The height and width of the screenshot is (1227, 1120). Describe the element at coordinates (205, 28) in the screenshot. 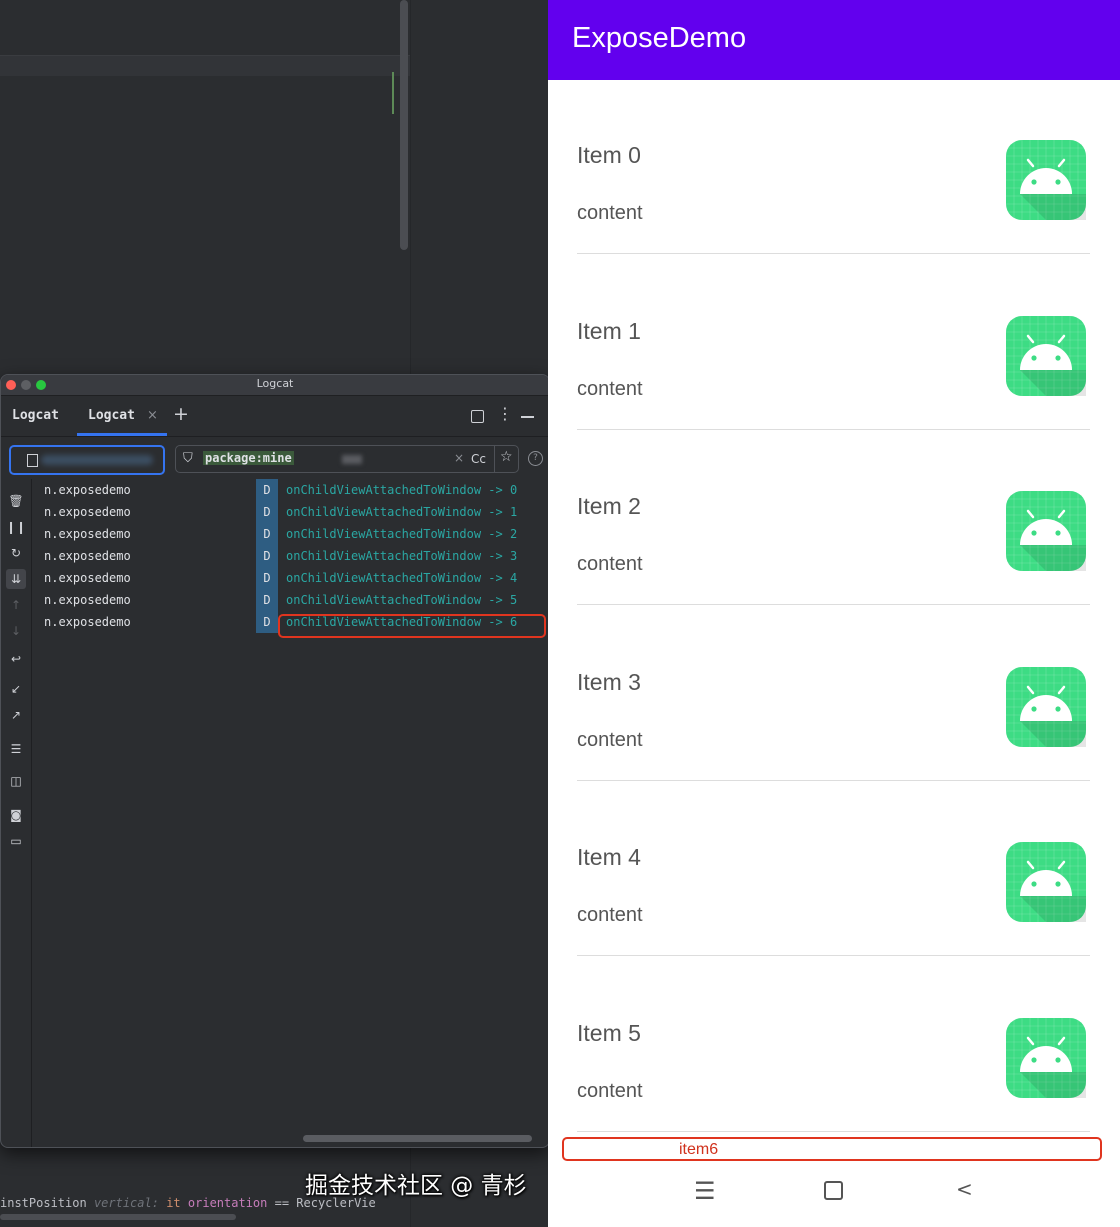

I see `editor-area` at that location.